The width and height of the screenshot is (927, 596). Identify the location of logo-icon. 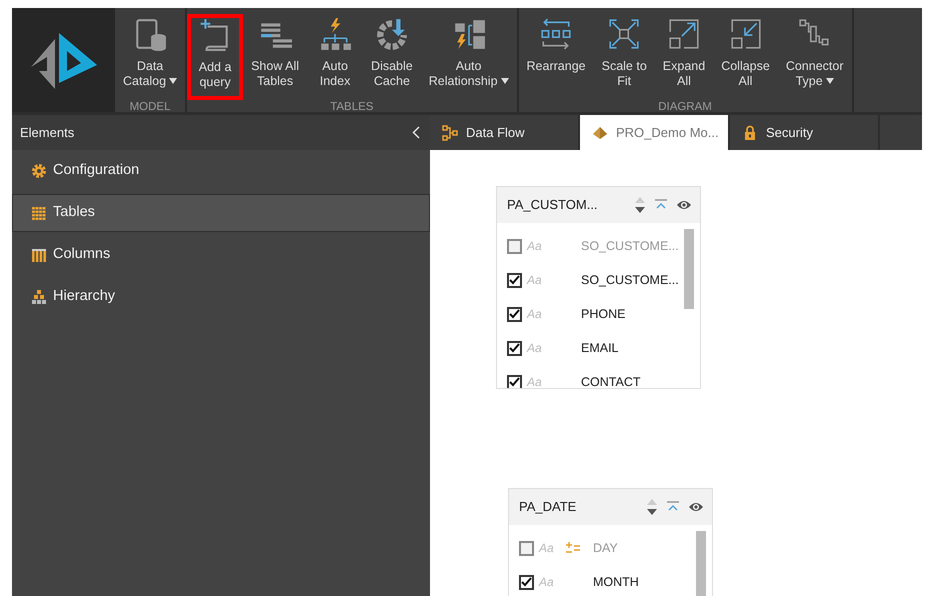
(63, 60).